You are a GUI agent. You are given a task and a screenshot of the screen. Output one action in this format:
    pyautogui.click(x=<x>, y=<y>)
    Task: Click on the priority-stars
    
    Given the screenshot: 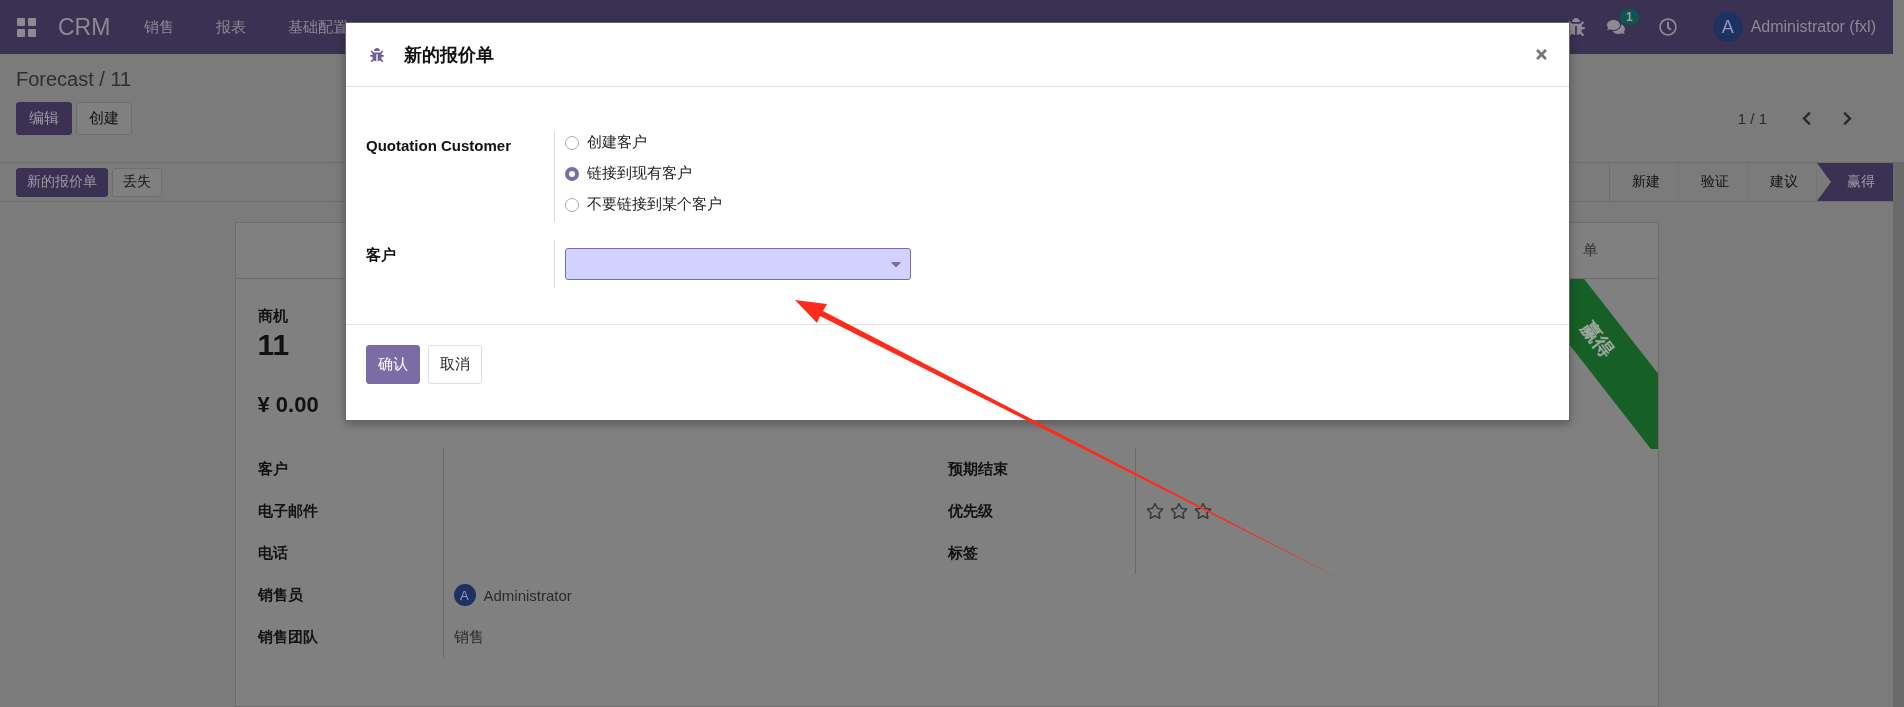 What is the action you would take?
    pyautogui.click(x=1178, y=511)
    